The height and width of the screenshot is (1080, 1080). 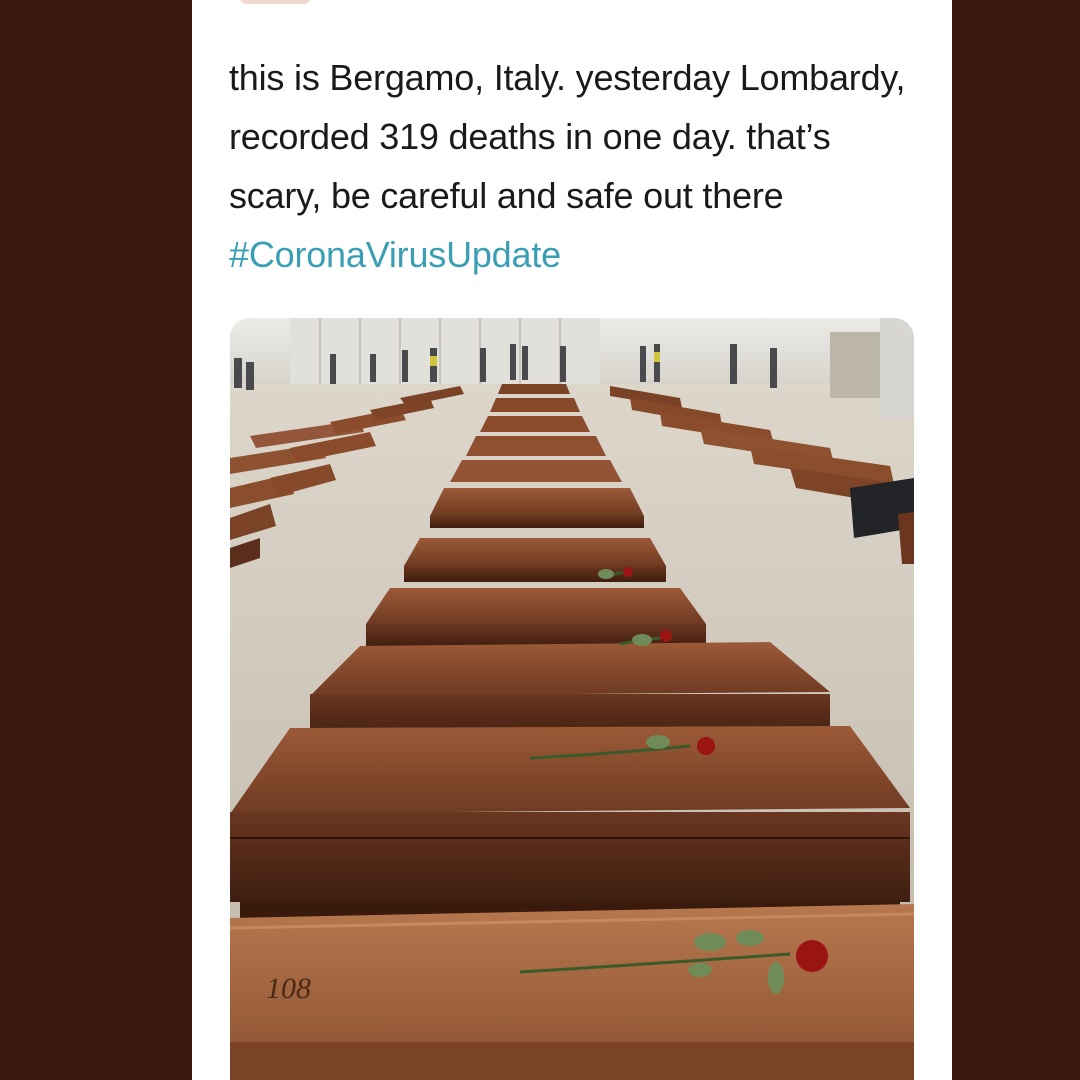 I want to click on shelving, so click(x=855, y=365).